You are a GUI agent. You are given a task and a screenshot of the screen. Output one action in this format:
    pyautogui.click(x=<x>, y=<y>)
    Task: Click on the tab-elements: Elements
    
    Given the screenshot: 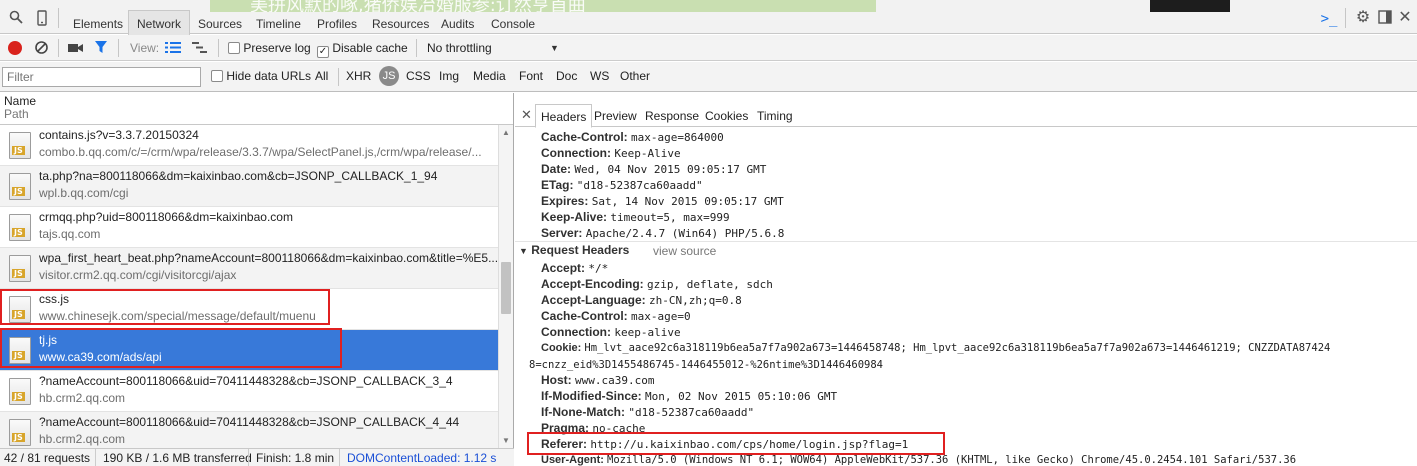 What is the action you would take?
    pyautogui.click(x=98, y=23)
    